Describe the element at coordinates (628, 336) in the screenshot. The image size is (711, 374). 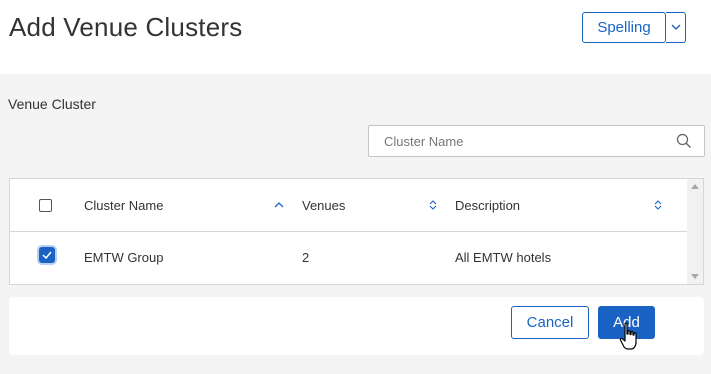
I see `hand-pointer-cursor-icon` at that location.